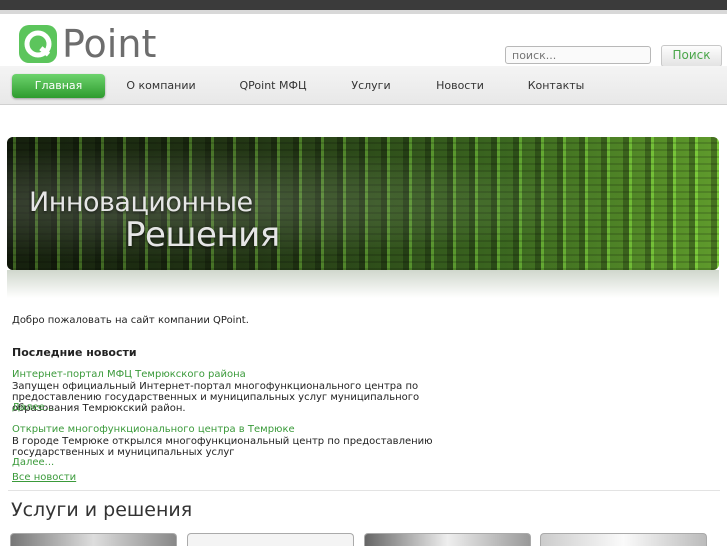 Image resolution: width=727 pixels, height=546 pixels. I want to click on nav-item-services: Услуги, so click(371, 86).